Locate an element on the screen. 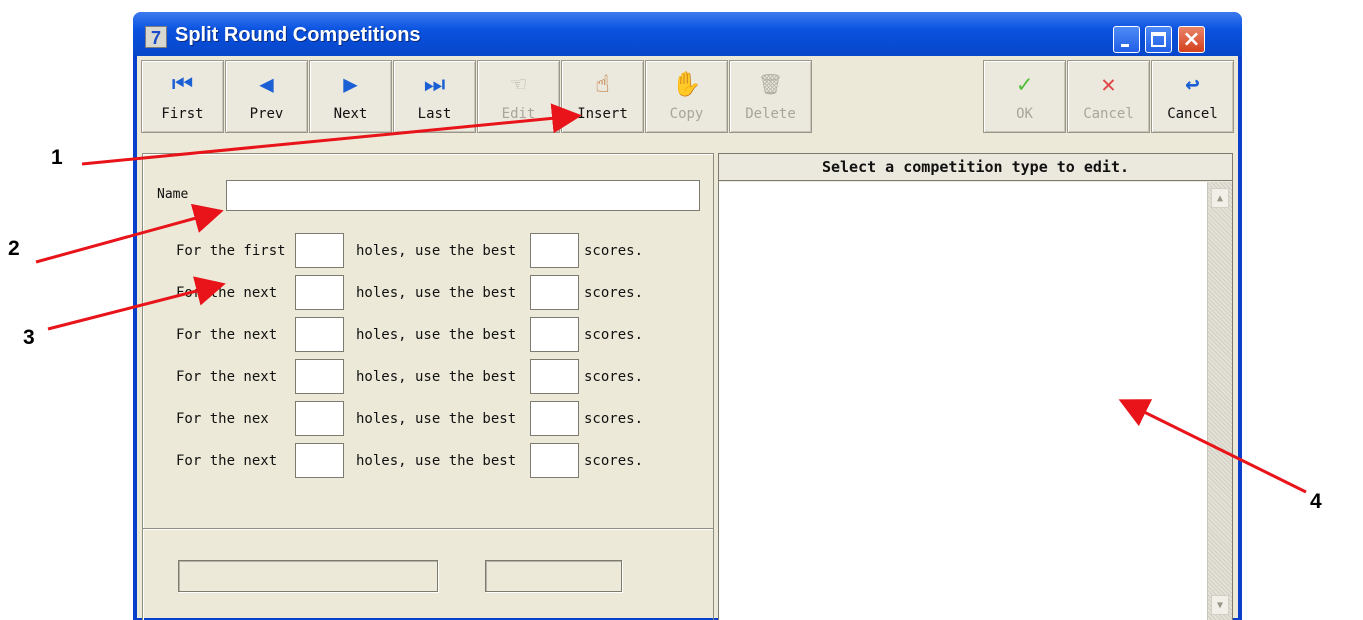 The height and width of the screenshot is (620, 1363). annotation-label-4: 4 is located at coordinates (1316, 501).